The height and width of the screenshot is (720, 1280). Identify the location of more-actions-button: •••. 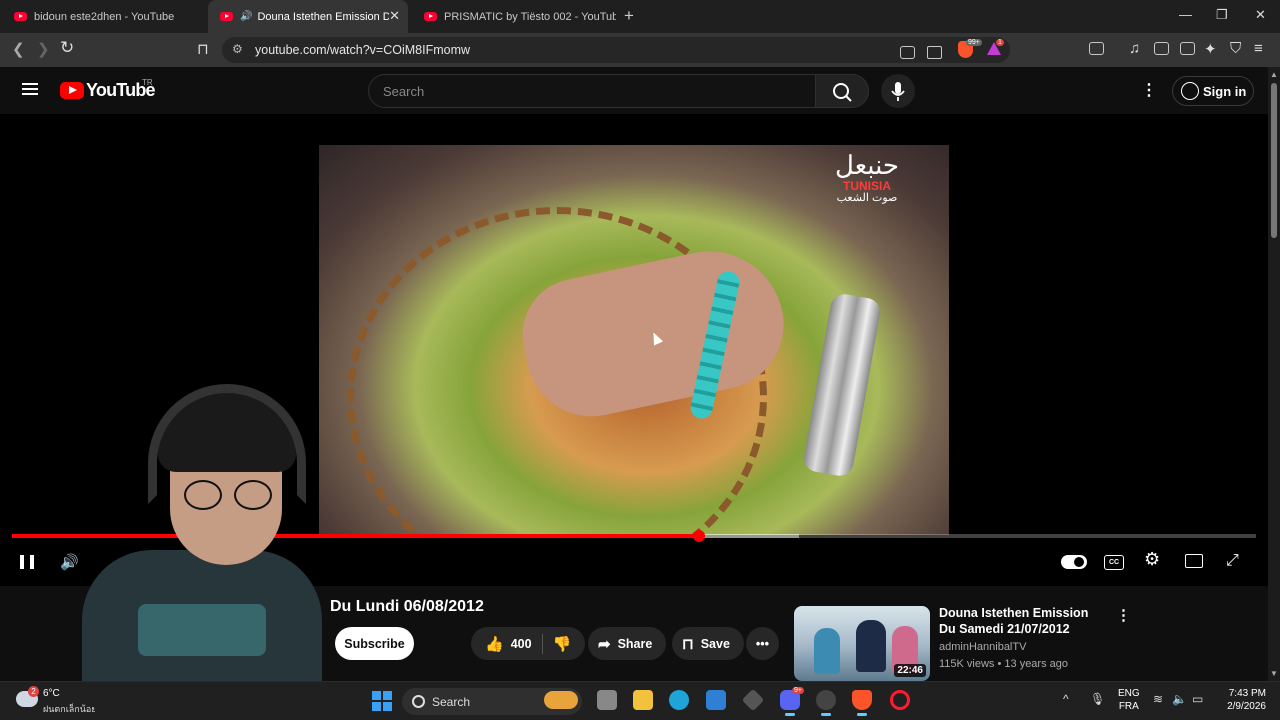
(762, 643).